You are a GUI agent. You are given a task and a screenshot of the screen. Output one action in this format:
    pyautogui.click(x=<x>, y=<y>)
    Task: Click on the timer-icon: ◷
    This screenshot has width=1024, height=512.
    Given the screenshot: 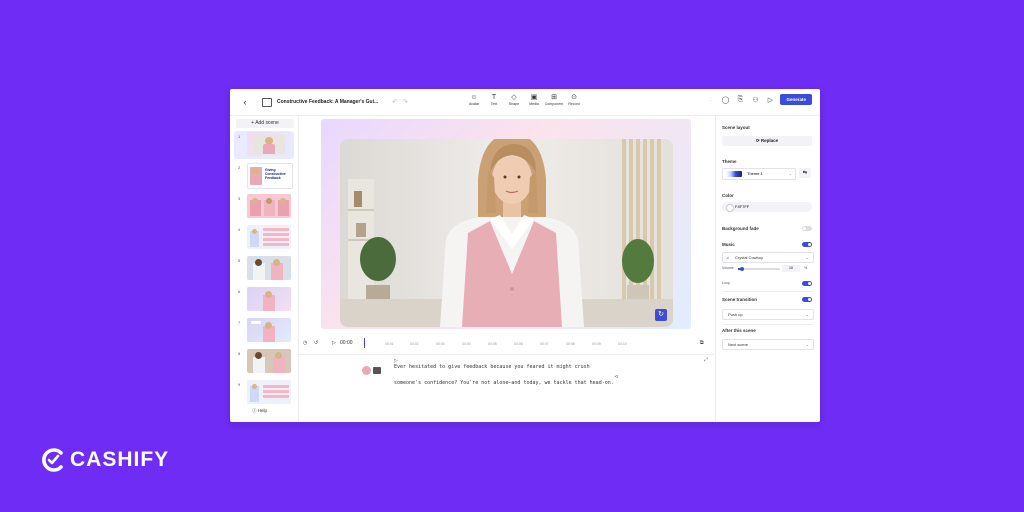 What is the action you would take?
    pyautogui.click(x=305, y=343)
    